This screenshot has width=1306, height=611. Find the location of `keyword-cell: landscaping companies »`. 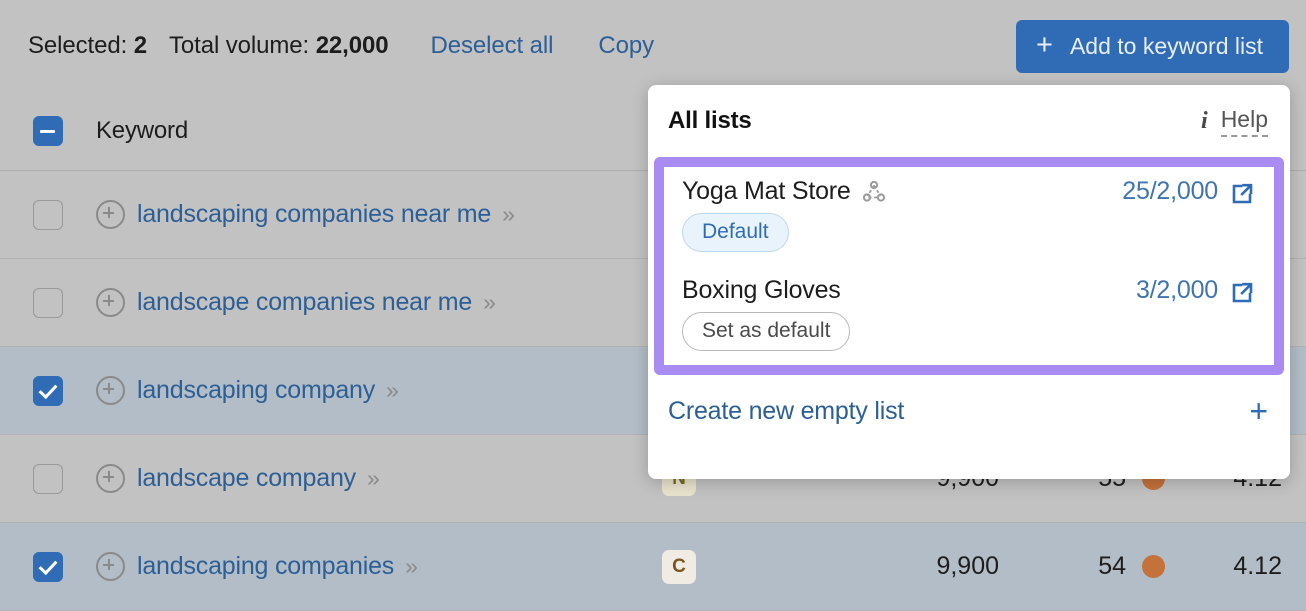

keyword-cell: landscaping companies » is located at coordinates (376, 566).